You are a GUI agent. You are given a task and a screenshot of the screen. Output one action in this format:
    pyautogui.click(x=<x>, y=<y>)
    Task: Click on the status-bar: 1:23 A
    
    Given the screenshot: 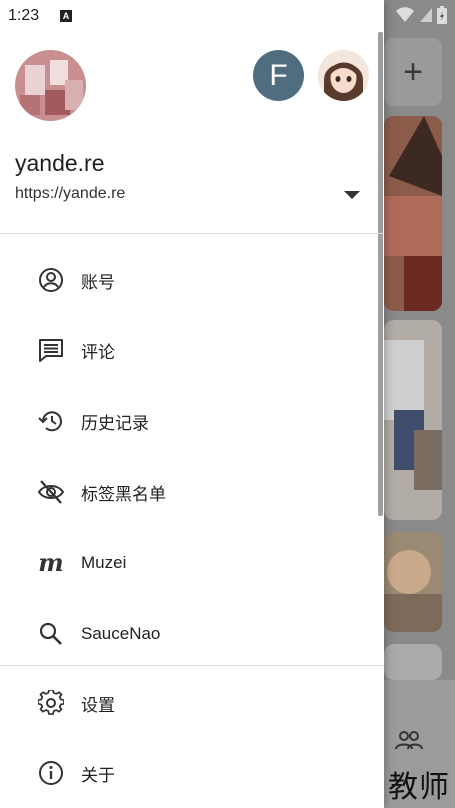 What is the action you would take?
    pyautogui.click(x=227, y=16)
    